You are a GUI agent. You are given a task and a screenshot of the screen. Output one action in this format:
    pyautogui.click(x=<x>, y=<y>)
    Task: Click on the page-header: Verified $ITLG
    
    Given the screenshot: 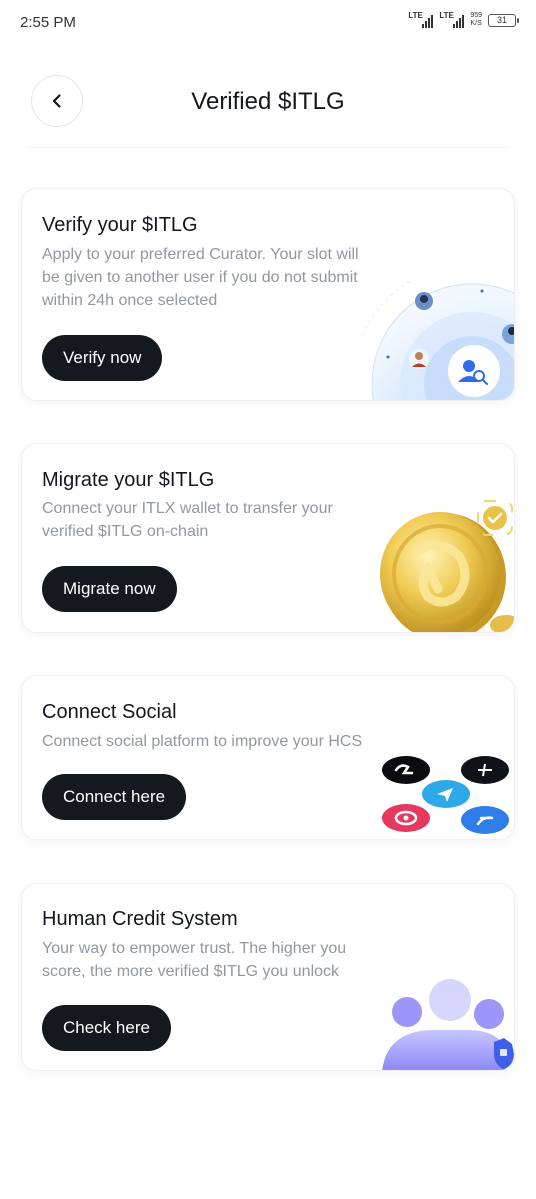 What is the action you would take?
    pyautogui.click(x=268, y=102)
    